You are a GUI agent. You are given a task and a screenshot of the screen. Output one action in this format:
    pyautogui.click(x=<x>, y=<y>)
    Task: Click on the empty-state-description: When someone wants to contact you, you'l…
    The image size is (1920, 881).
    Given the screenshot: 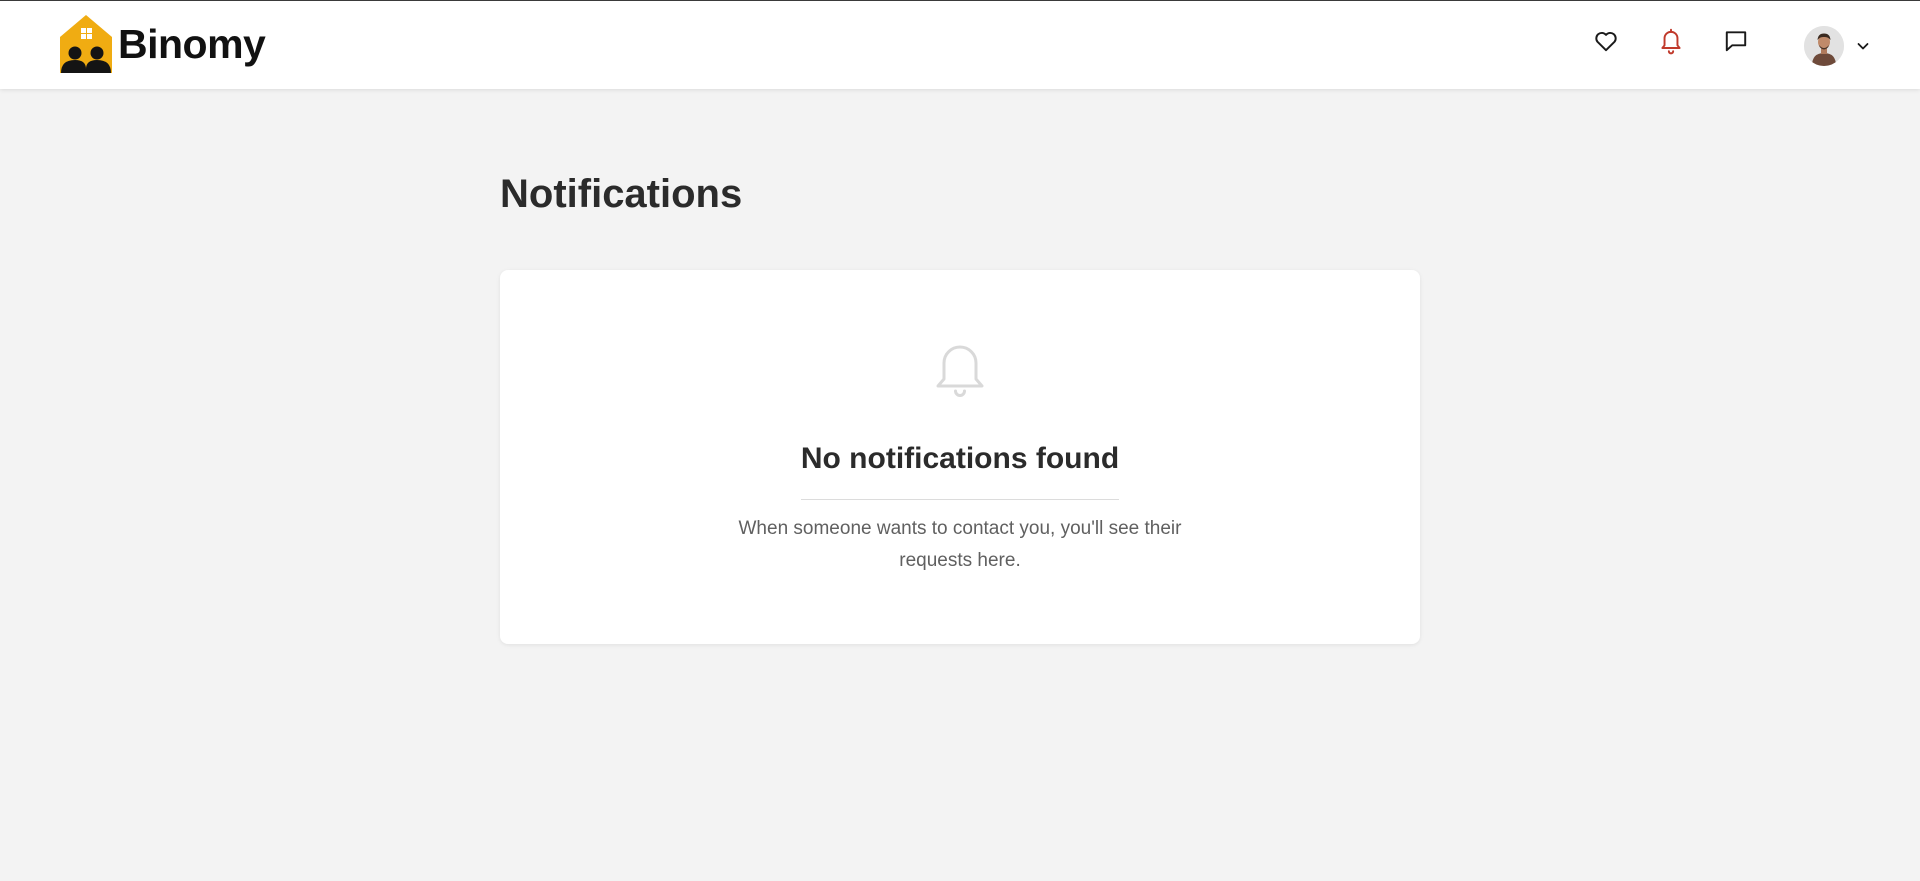 What is the action you would take?
    pyautogui.click(x=960, y=544)
    